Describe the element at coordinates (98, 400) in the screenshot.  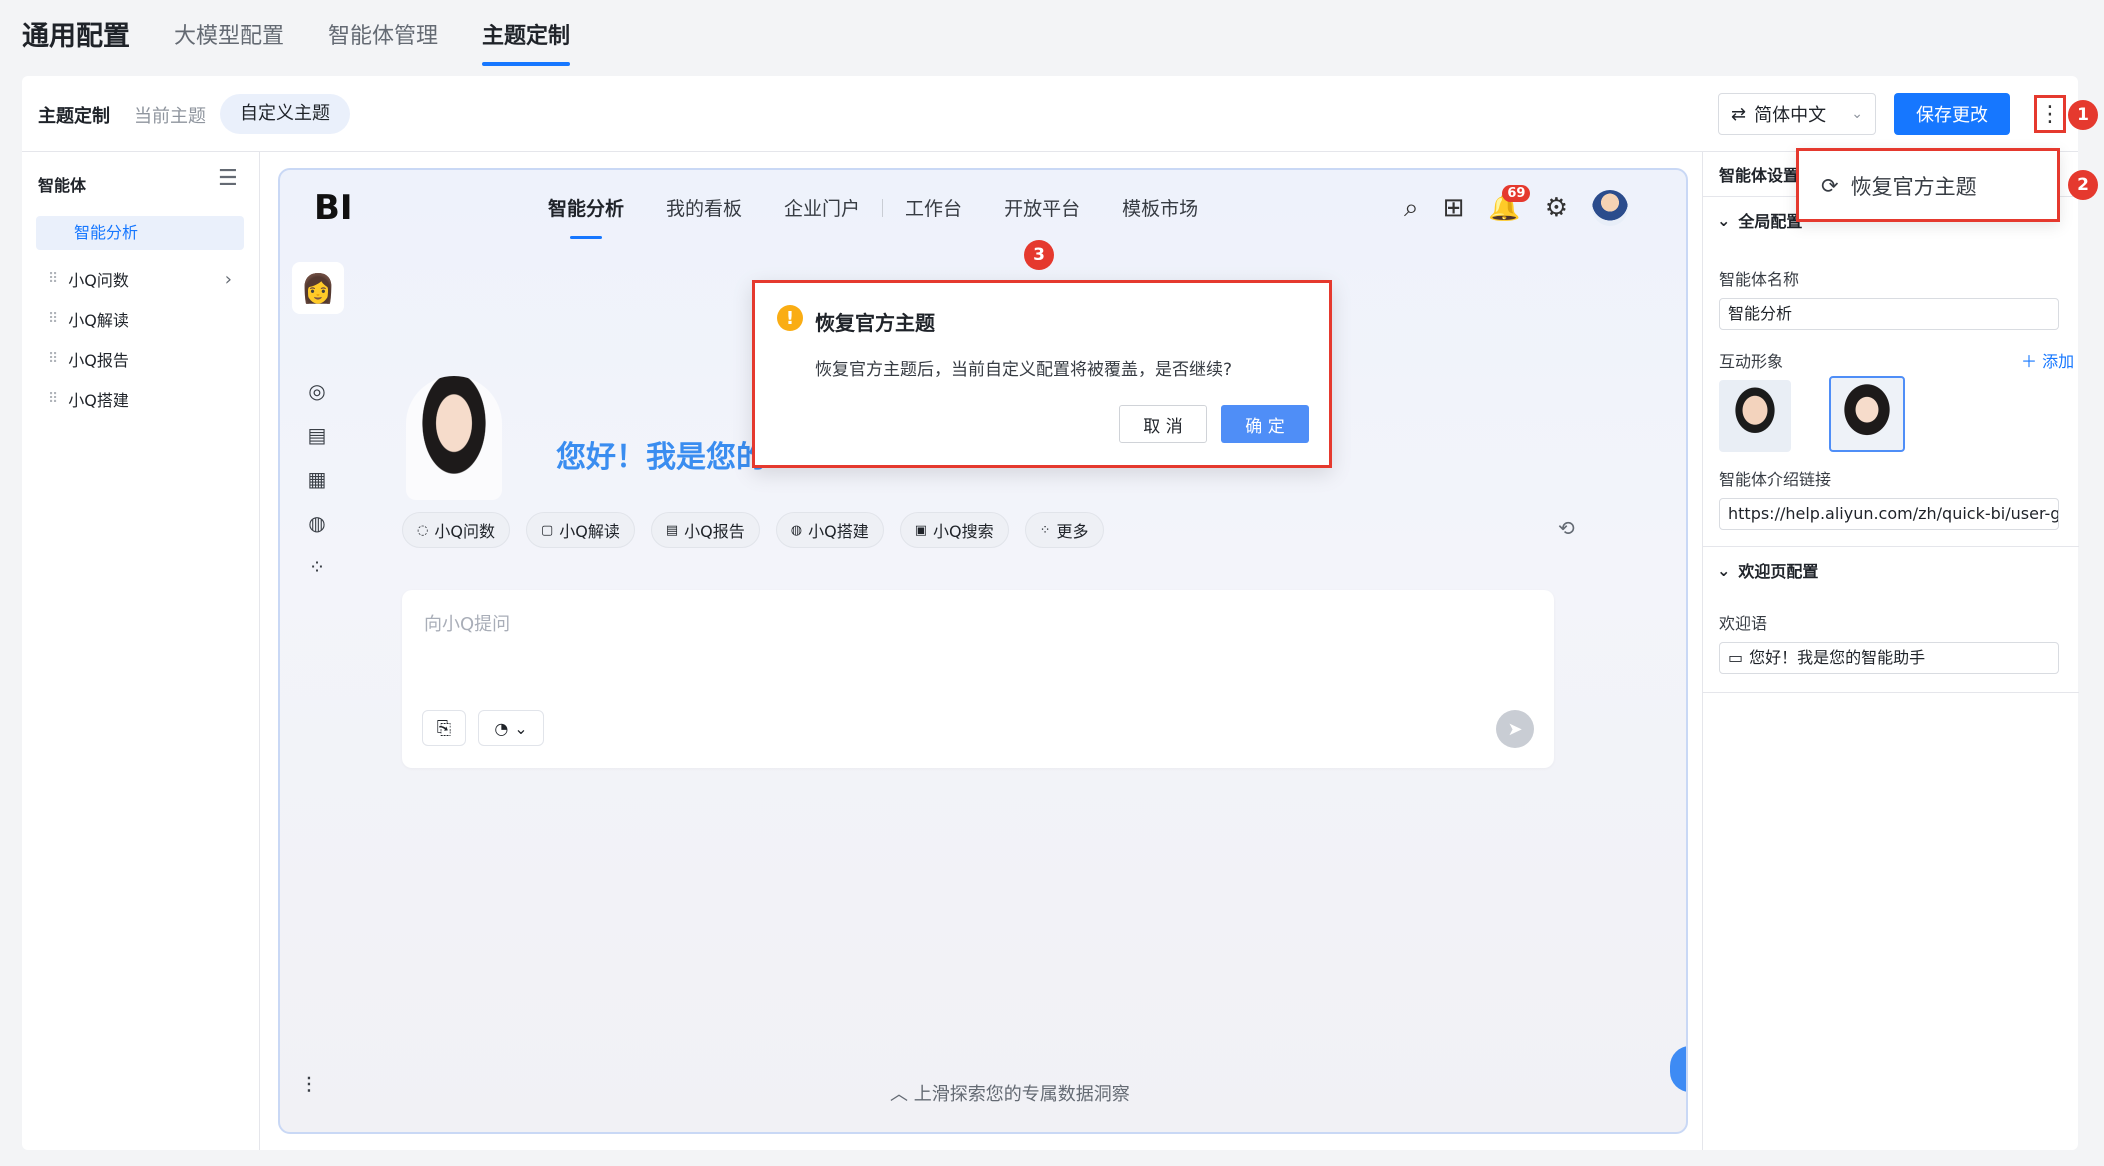
I see `sidebar-item-label: 小Q搭建` at that location.